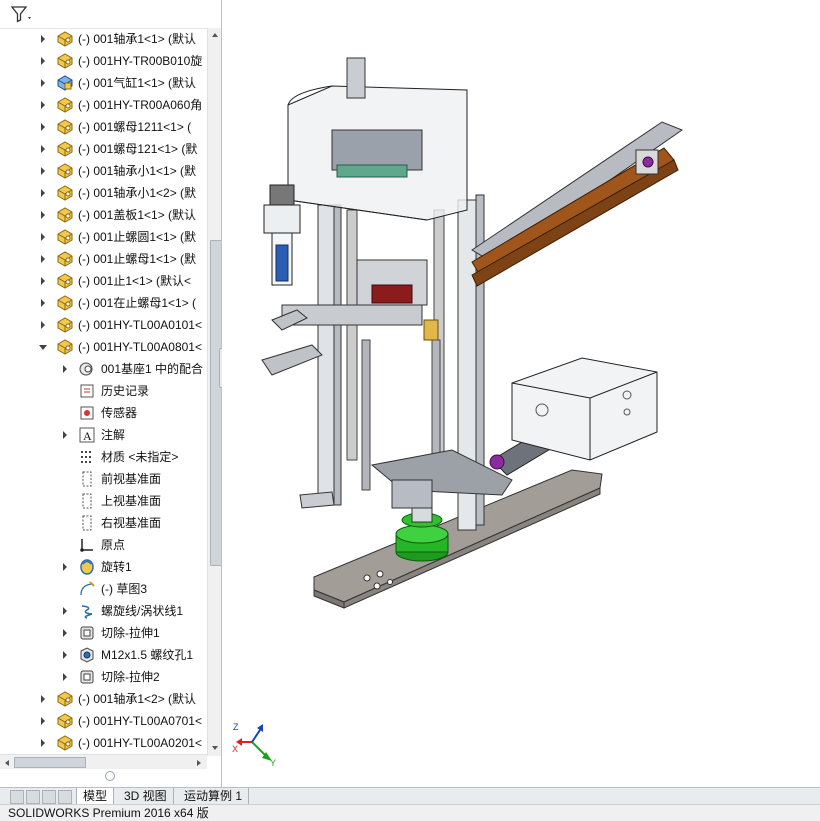 This screenshot has width=820, height=821. Describe the element at coordinates (104, 743) in the screenshot. I see `tree-item-component-after-3: (-) 001HY-TL00A0201<` at that location.